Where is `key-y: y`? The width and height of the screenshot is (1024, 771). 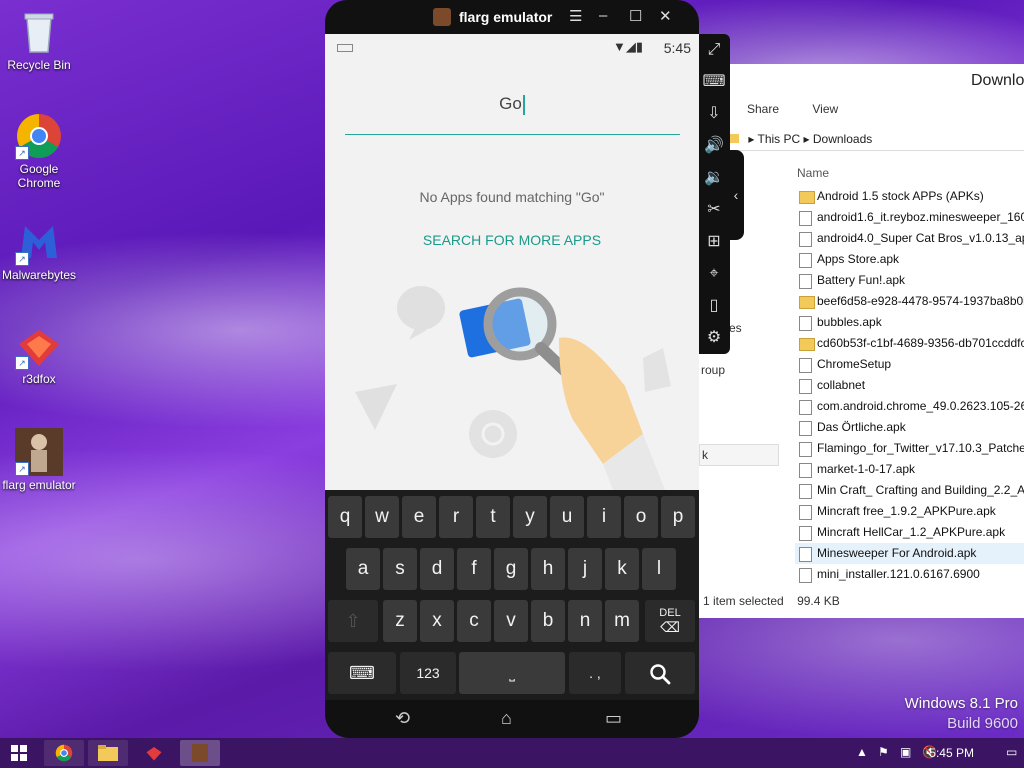
key-y: y is located at coordinates (530, 517).